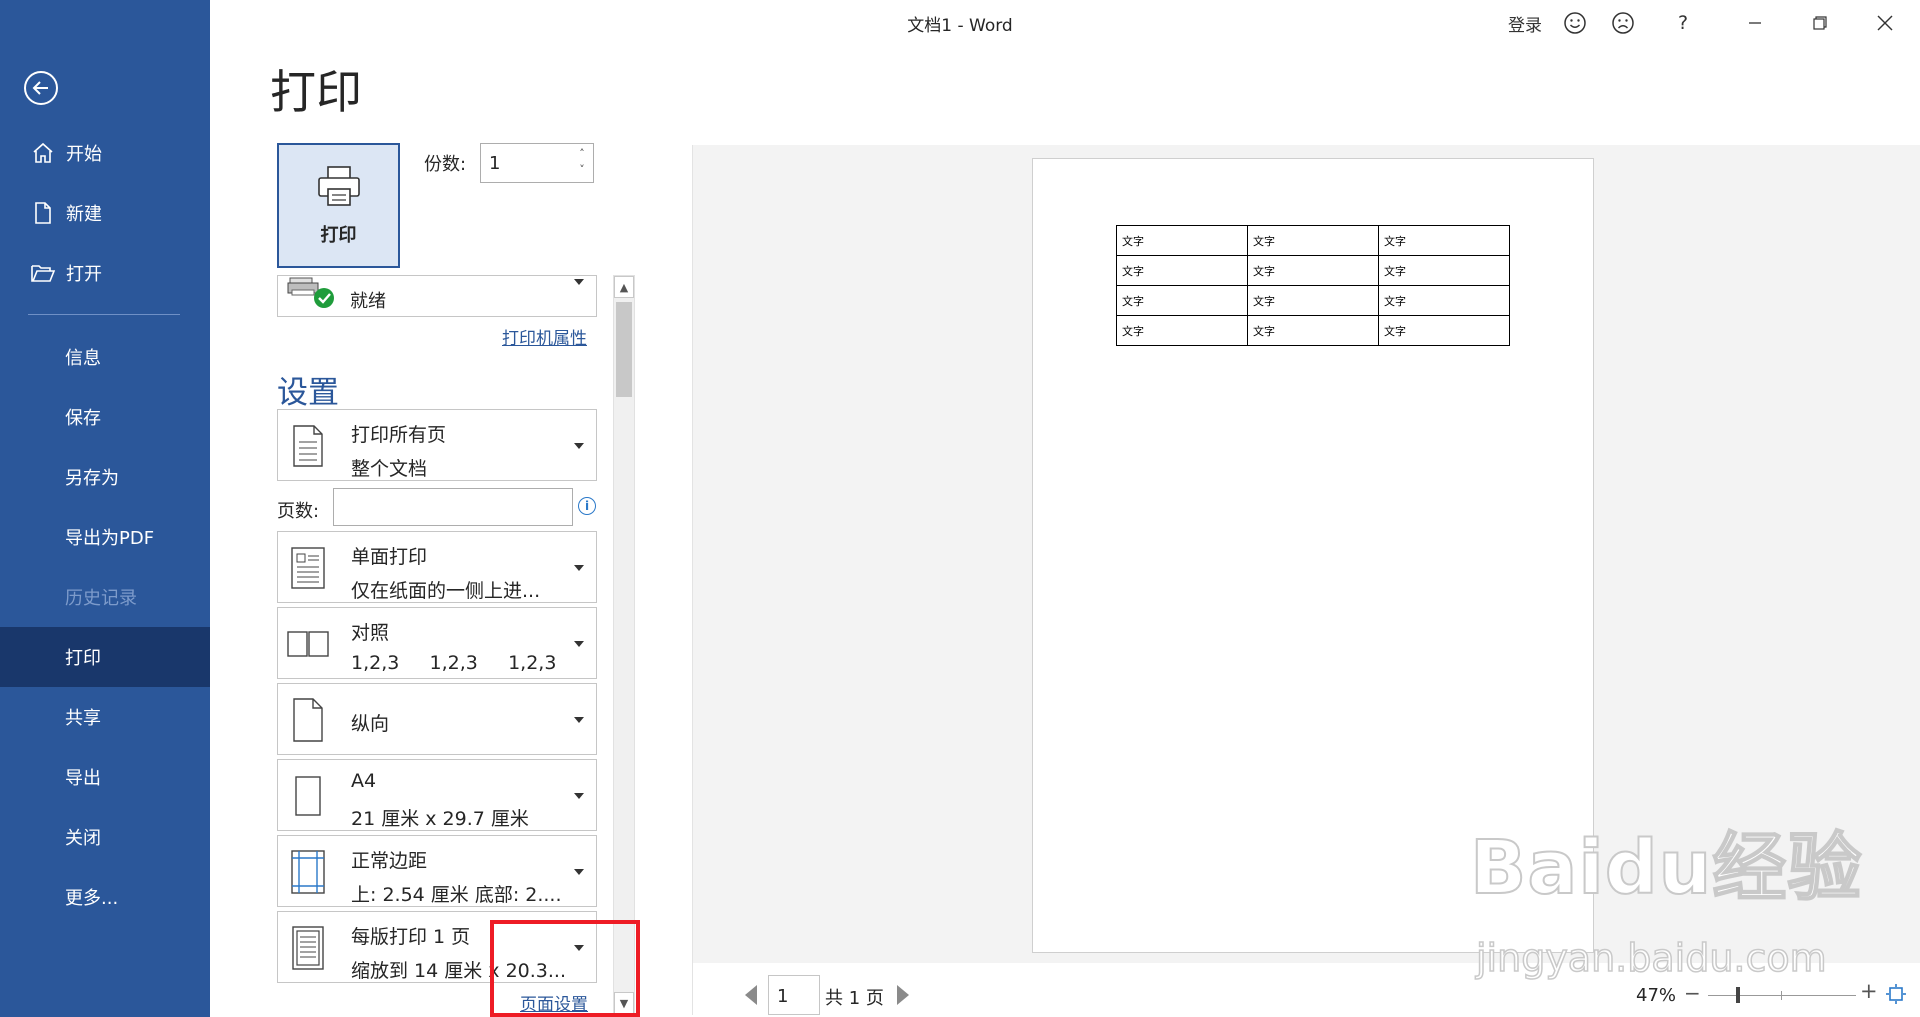 The image size is (1920, 1017). What do you see at coordinates (1575, 23) in the screenshot?
I see `smile-icon` at bounding box center [1575, 23].